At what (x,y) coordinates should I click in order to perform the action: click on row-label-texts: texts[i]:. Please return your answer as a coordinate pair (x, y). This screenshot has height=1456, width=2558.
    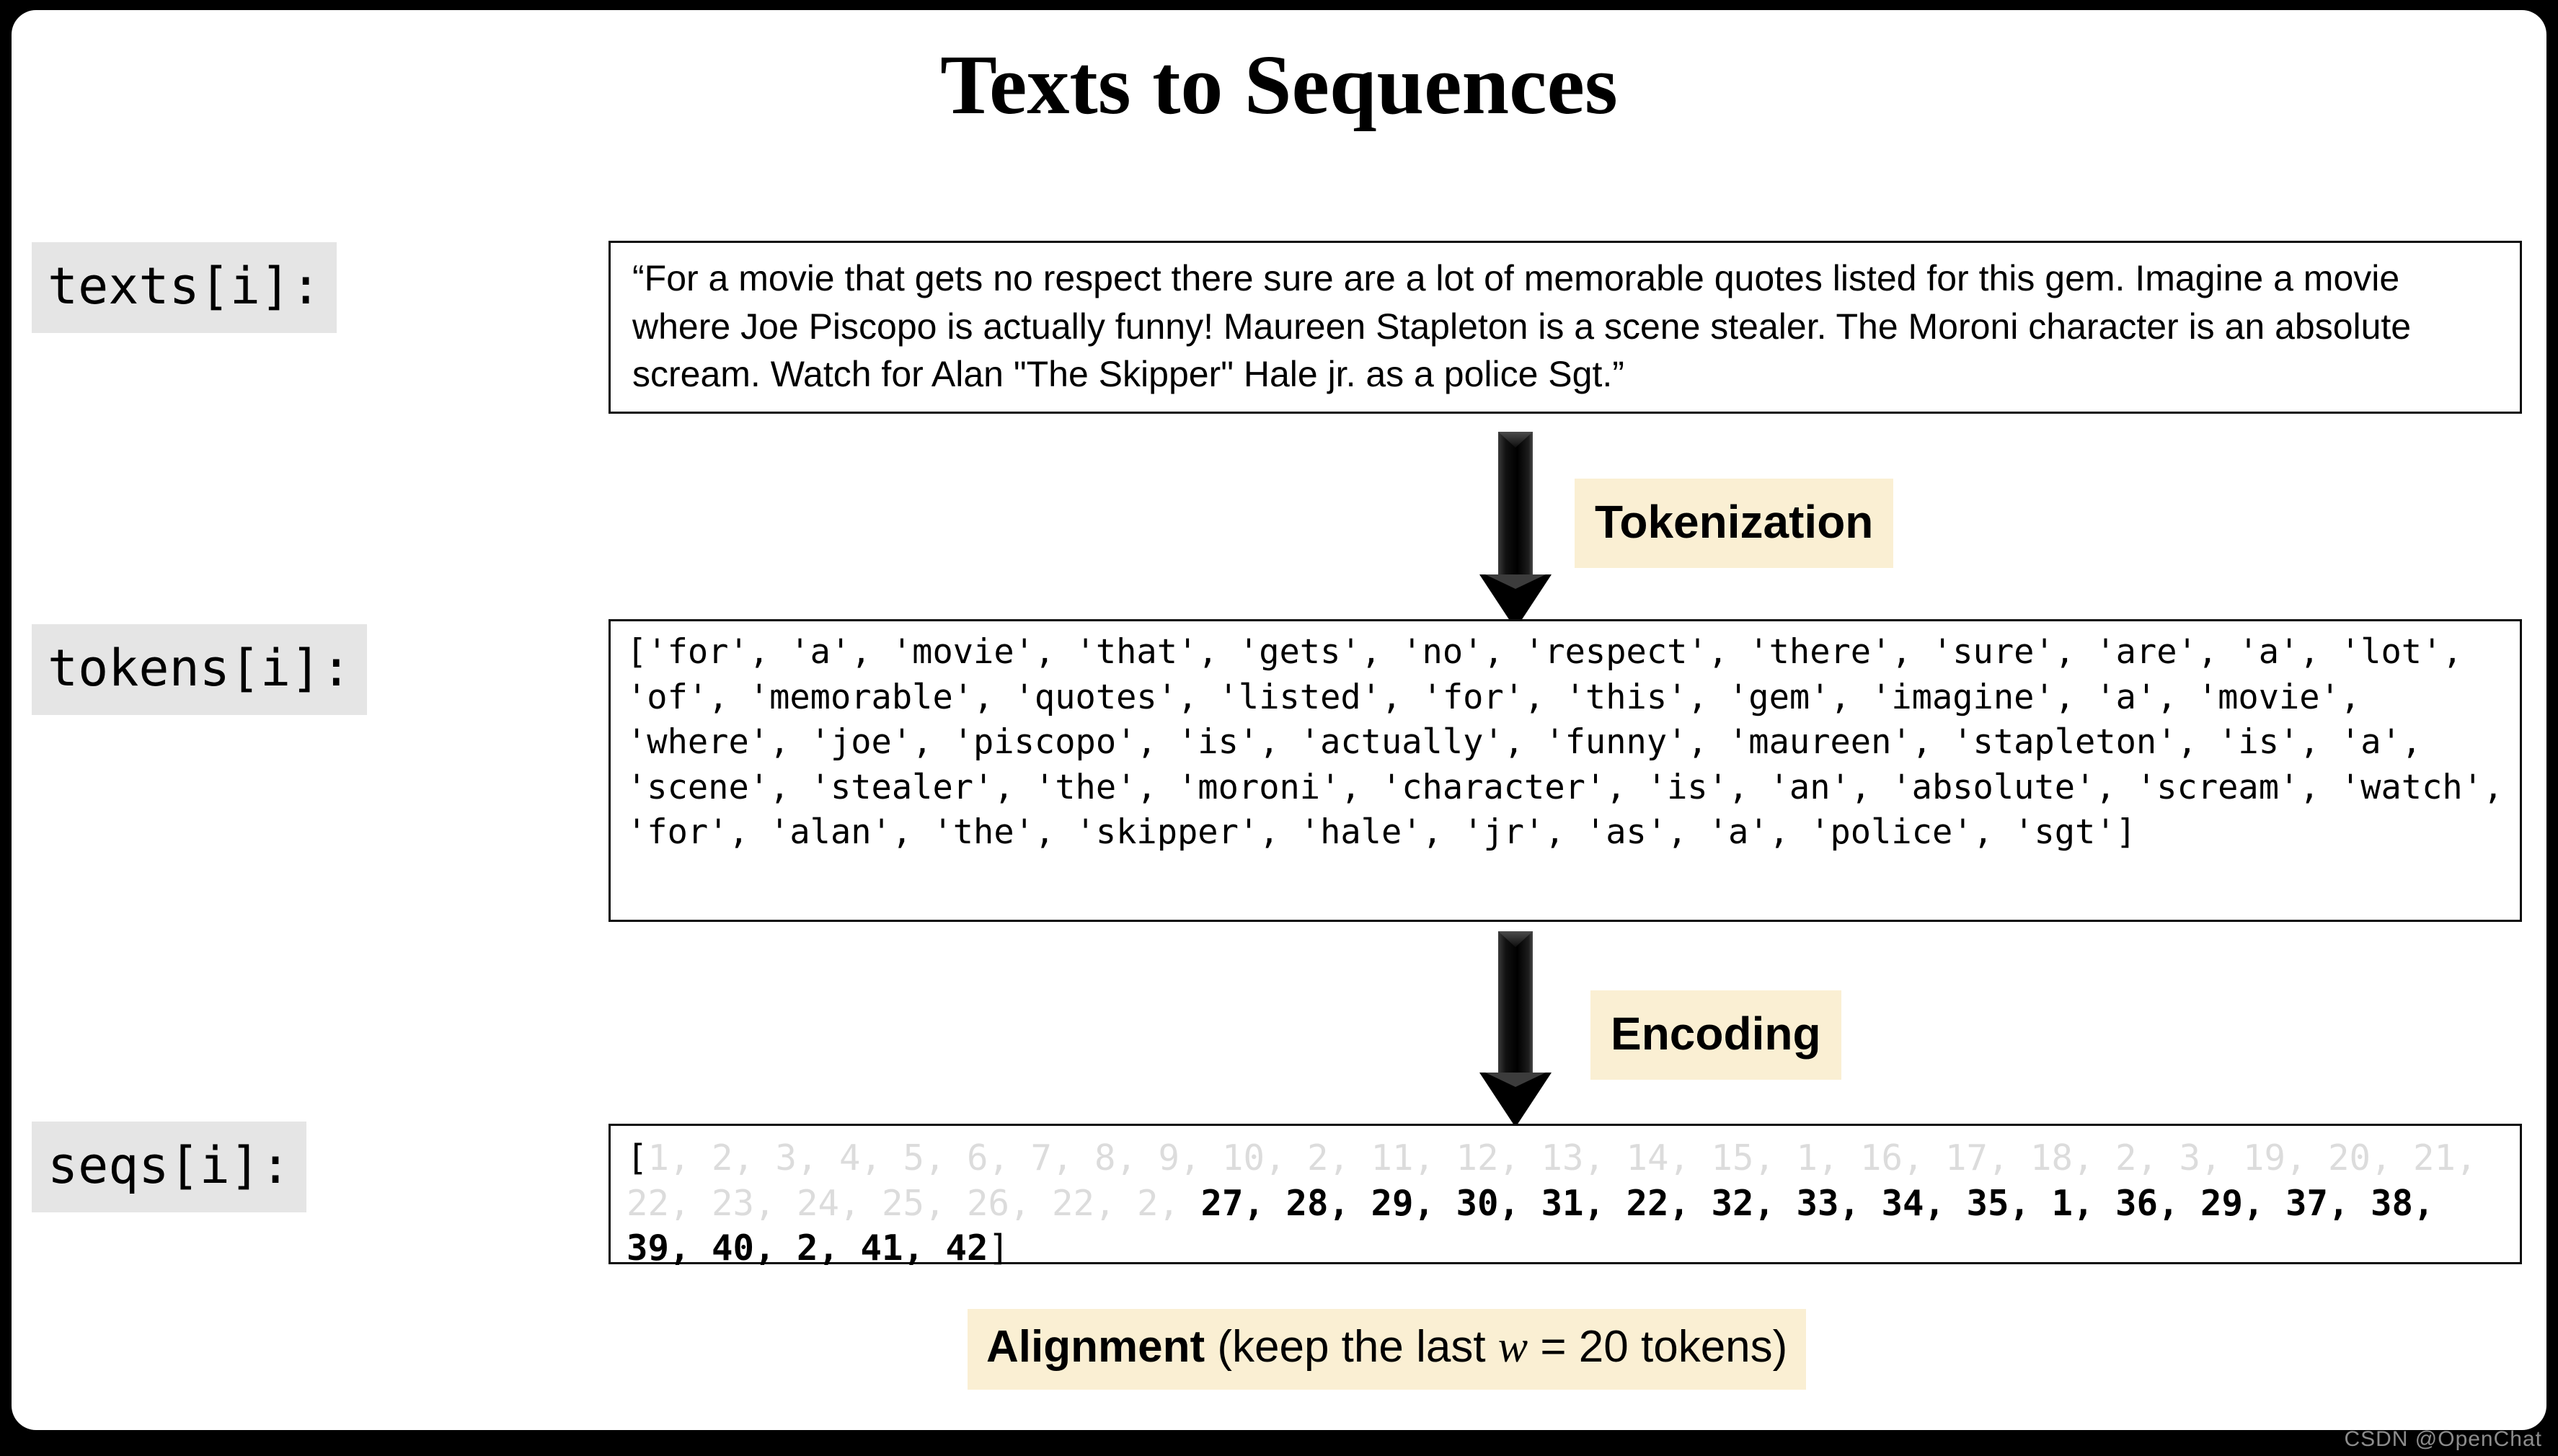
    Looking at the image, I should click on (184, 287).